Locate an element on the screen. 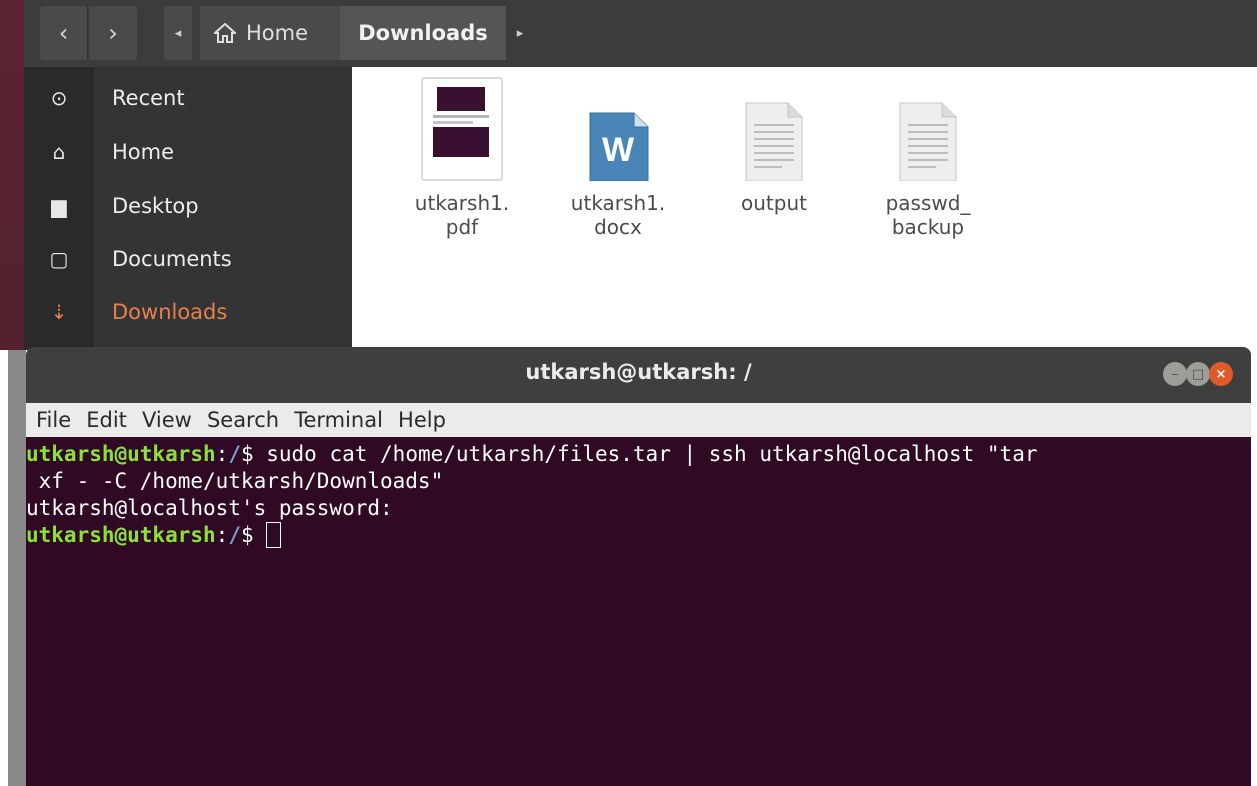 The height and width of the screenshot is (786, 1257). document-icon: ▢ is located at coordinates (59, 259).